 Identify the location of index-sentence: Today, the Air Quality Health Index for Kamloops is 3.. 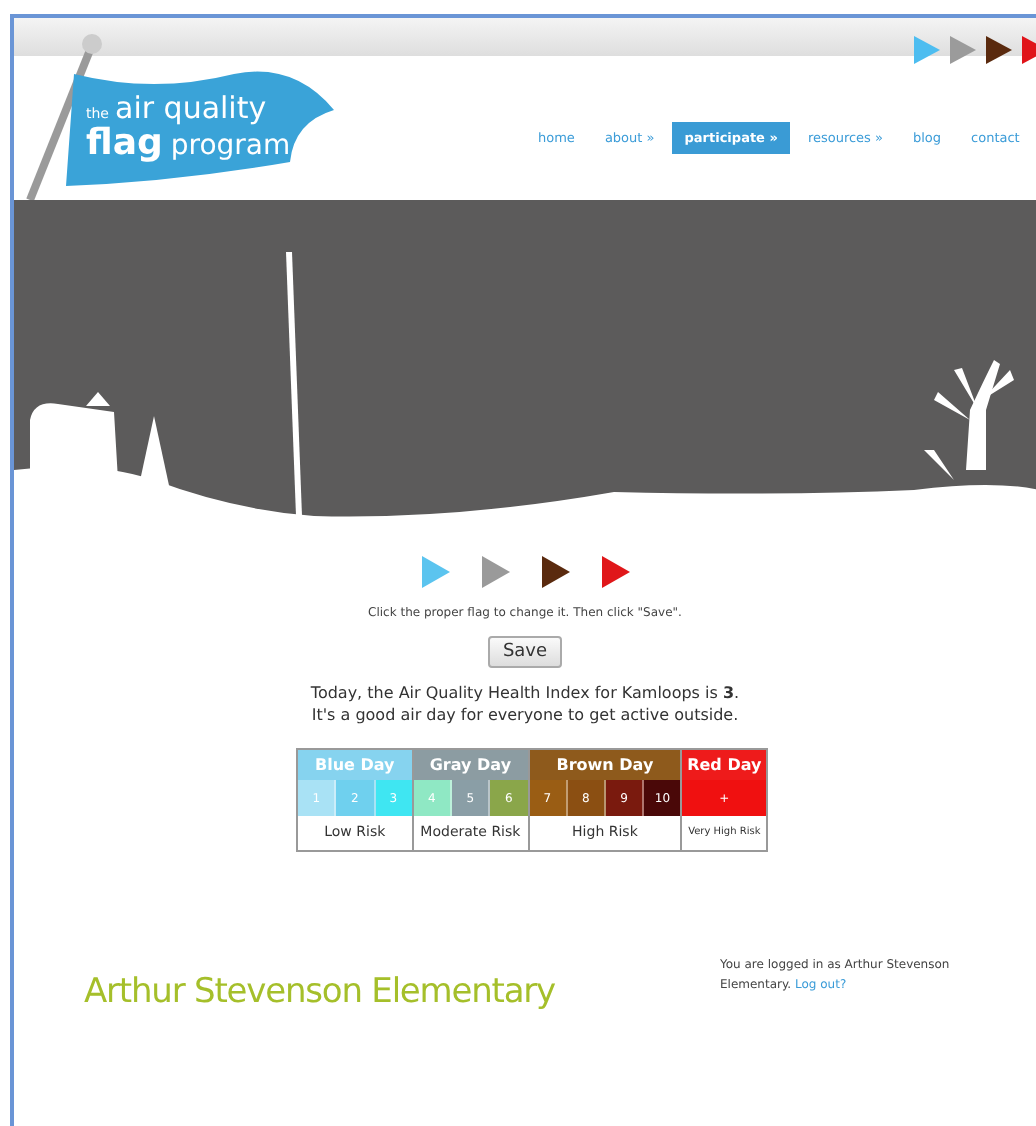
(525, 693).